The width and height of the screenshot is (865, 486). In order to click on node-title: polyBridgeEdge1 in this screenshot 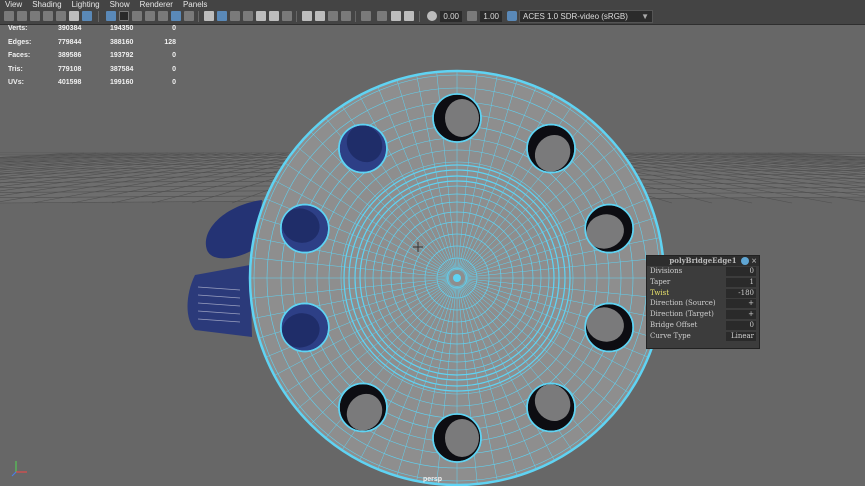, I will do `click(703, 260)`.